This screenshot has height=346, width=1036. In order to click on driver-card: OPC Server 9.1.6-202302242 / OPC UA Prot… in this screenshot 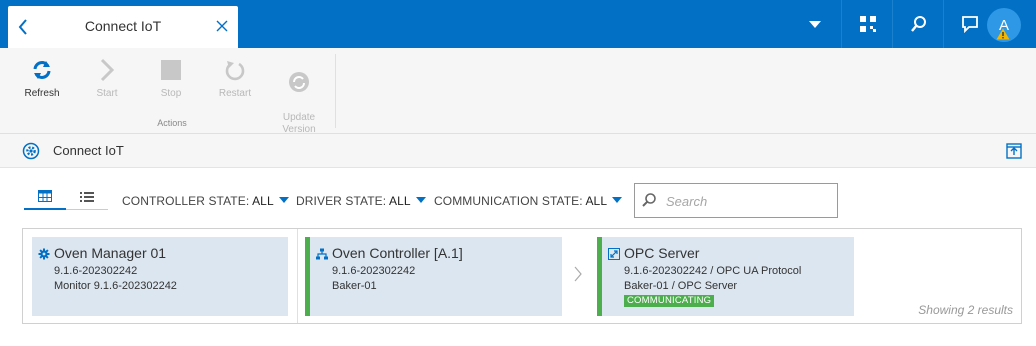, I will do `click(725, 276)`.